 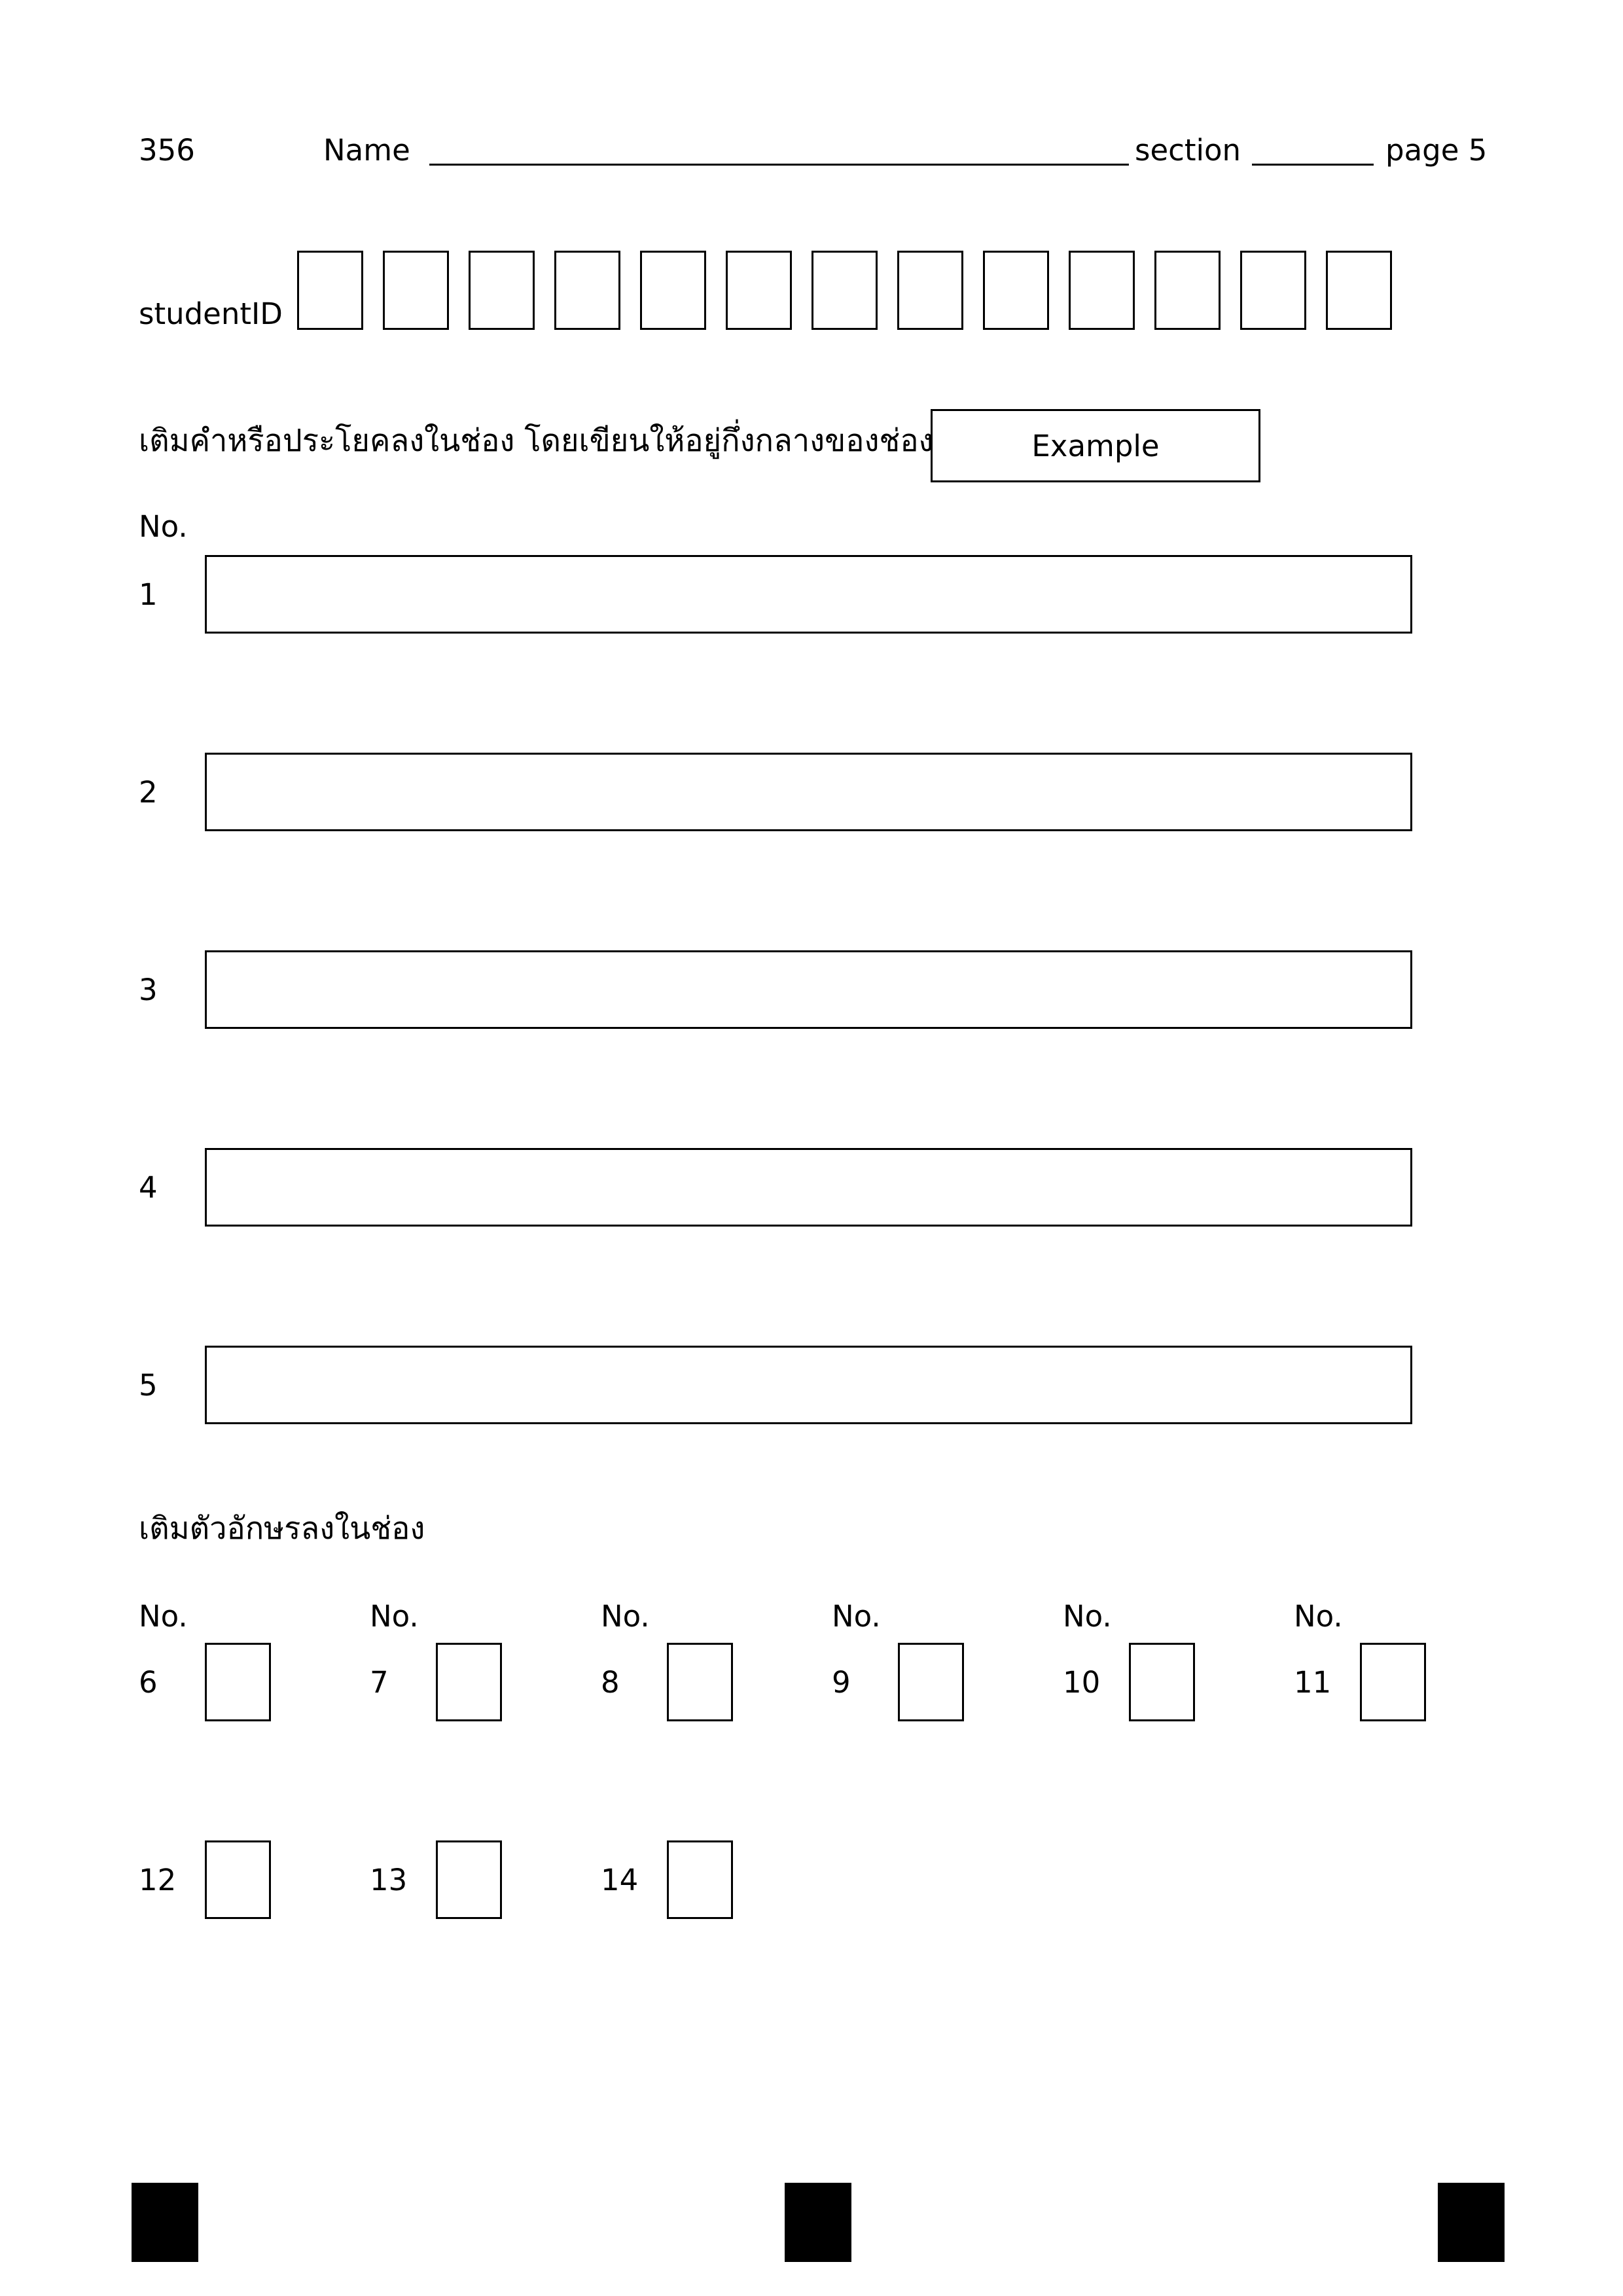 I want to click on student-id-label: studentID, so click(x=211, y=313).